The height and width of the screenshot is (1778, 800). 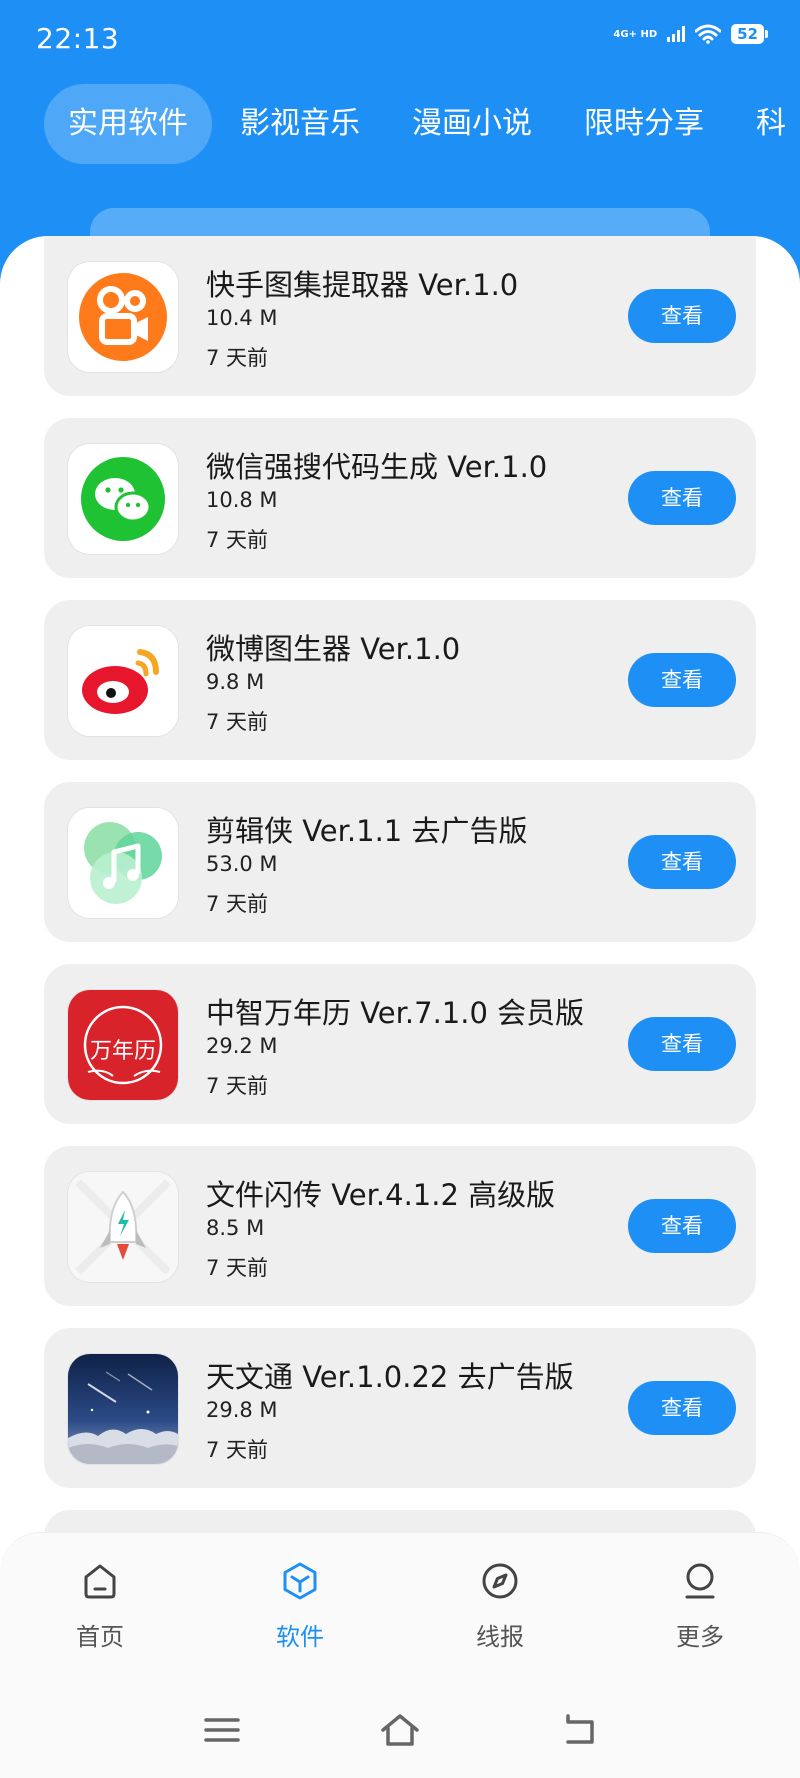 What do you see at coordinates (377, 467) in the screenshot?
I see `app-name: 微信强搜代码生成 Ver.1.0` at bounding box center [377, 467].